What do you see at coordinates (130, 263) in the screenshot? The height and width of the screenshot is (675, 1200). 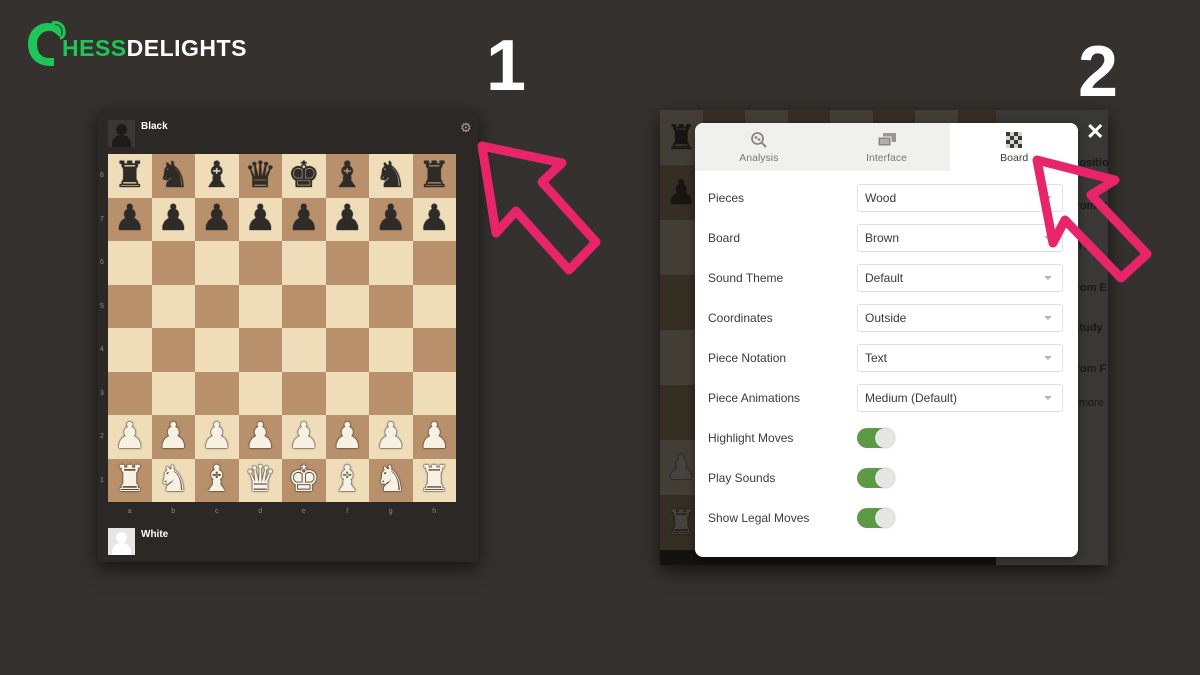 I see `board-square-a6` at bounding box center [130, 263].